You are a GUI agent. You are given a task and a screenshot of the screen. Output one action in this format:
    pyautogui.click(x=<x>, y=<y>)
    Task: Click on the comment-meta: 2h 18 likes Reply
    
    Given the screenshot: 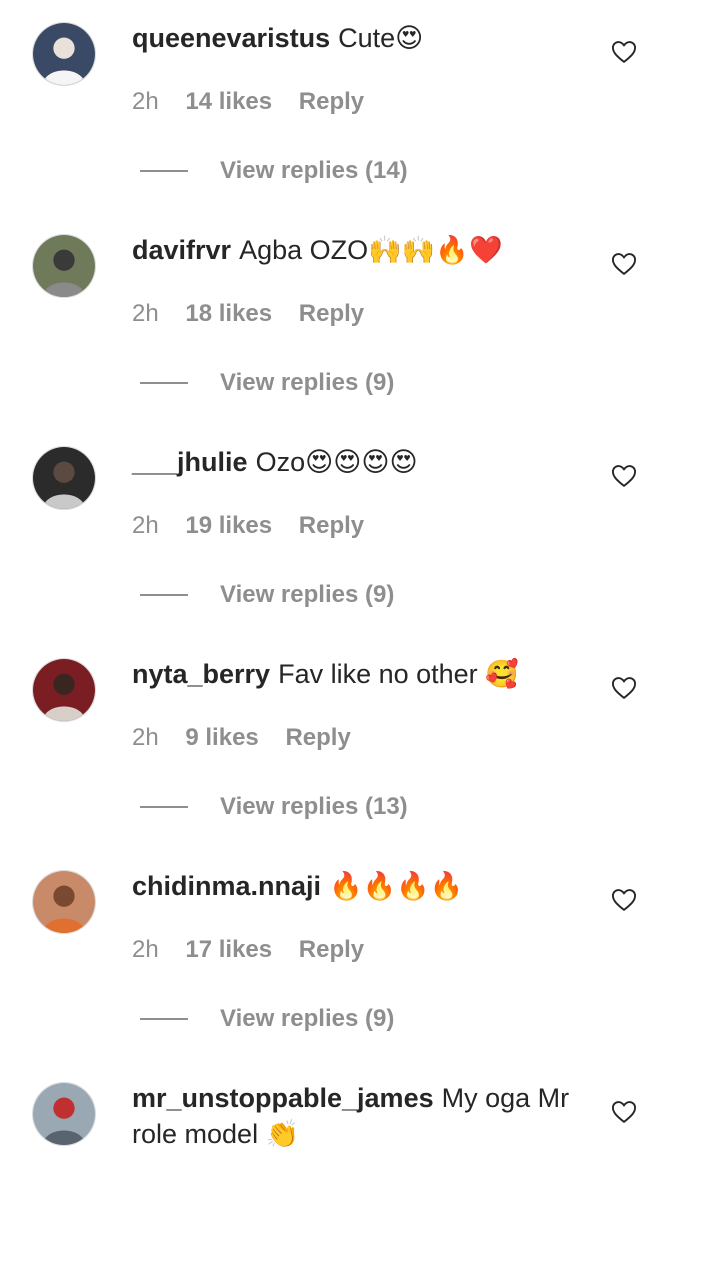 What is the action you would take?
    pyautogui.click(x=258, y=314)
    